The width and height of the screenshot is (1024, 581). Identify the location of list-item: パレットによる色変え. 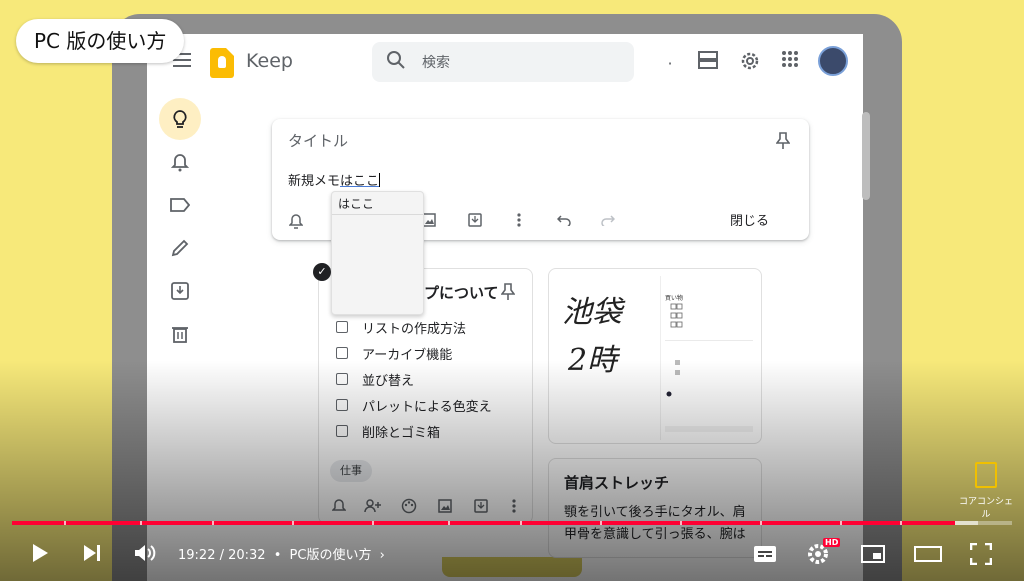
(414, 406).